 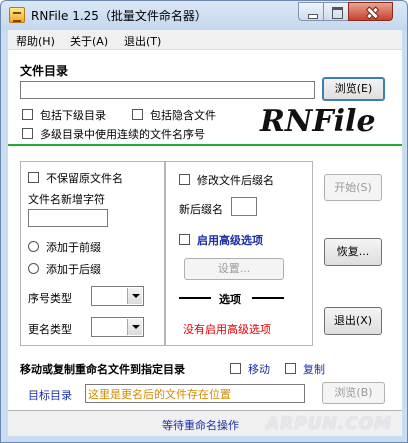 I want to click on browse-directory-button: 浏览(E), so click(x=353, y=89).